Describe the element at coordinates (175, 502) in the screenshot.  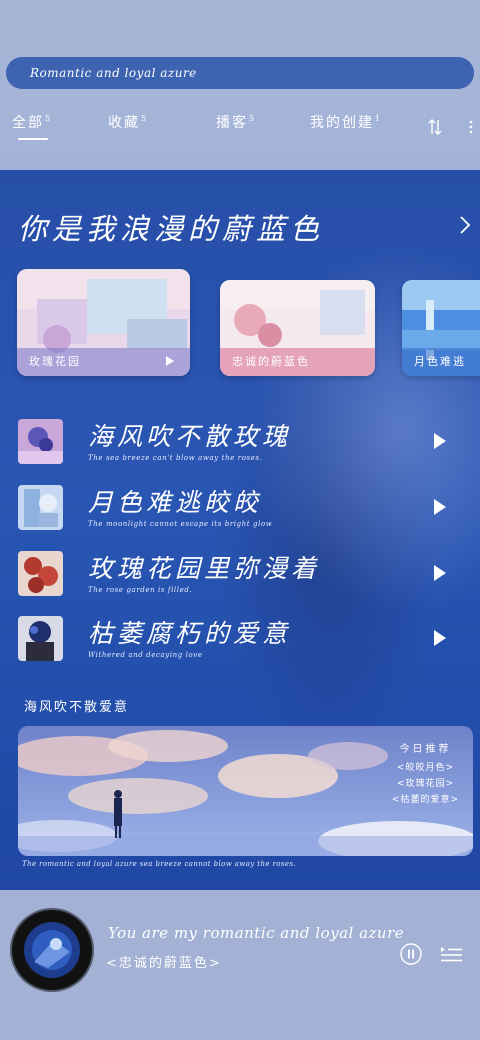
I see `song-title: 月色难逃皎皎` at that location.